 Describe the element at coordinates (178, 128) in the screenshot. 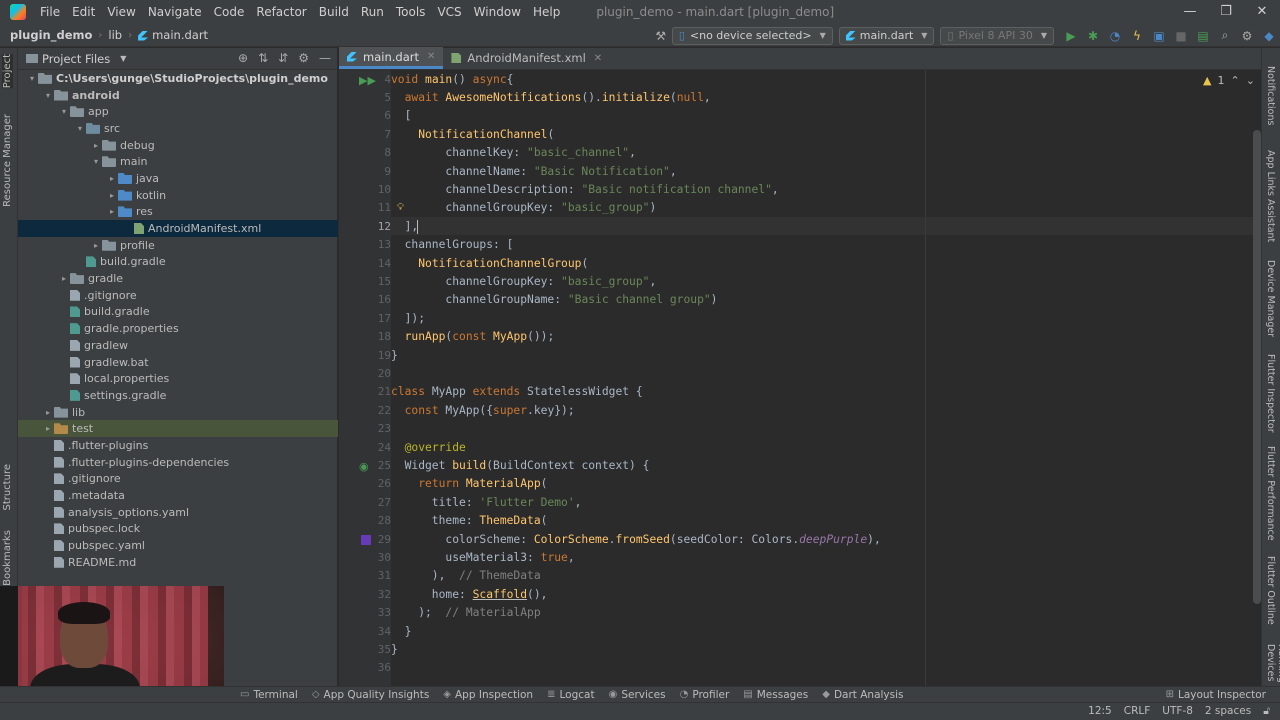

I see `tree-item: ▾ src` at that location.